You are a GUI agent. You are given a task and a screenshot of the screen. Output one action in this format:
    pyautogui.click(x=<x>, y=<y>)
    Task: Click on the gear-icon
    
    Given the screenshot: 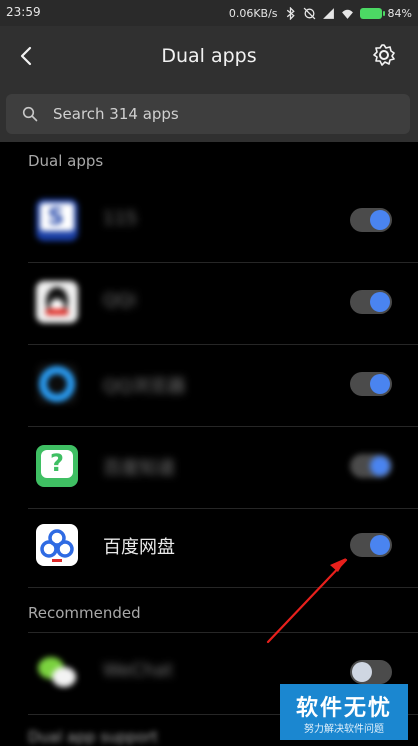 What is the action you would take?
    pyautogui.click(x=384, y=55)
    